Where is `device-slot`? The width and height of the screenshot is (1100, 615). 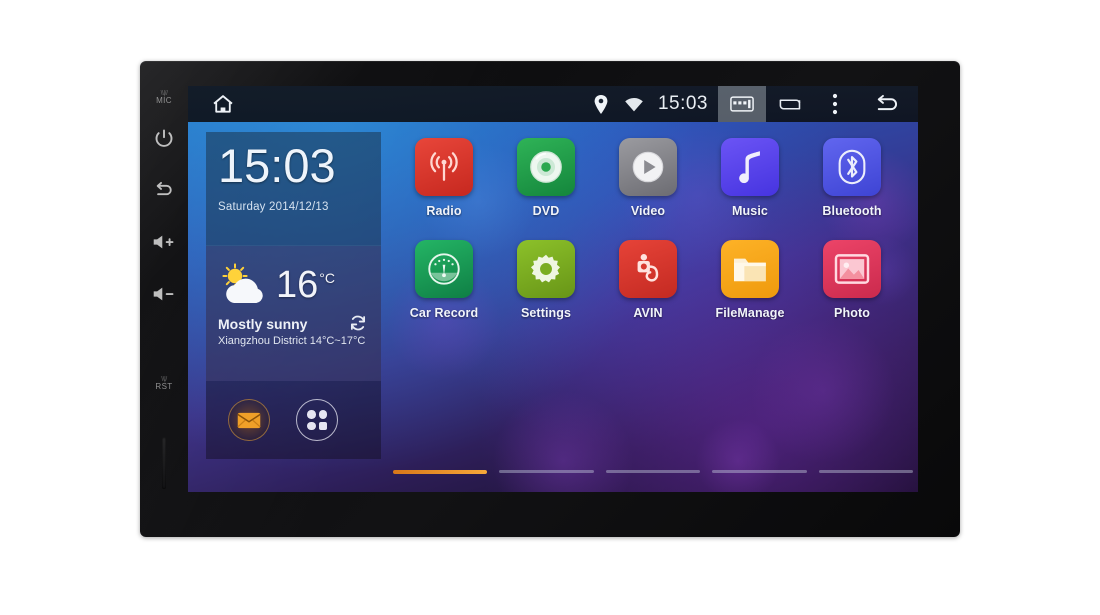 device-slot is located at coordinates (164, 463).